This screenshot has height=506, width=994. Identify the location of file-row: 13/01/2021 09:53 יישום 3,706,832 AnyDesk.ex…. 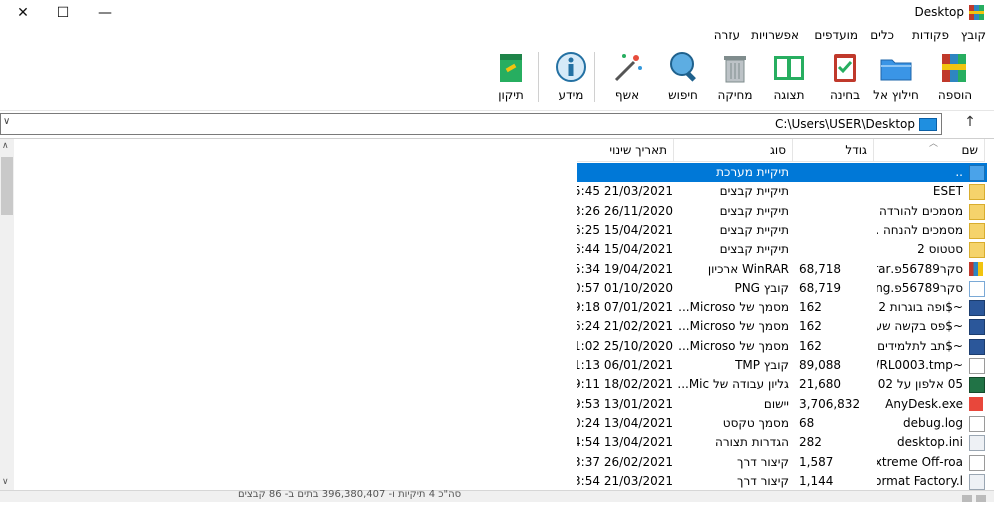
(782, 404).